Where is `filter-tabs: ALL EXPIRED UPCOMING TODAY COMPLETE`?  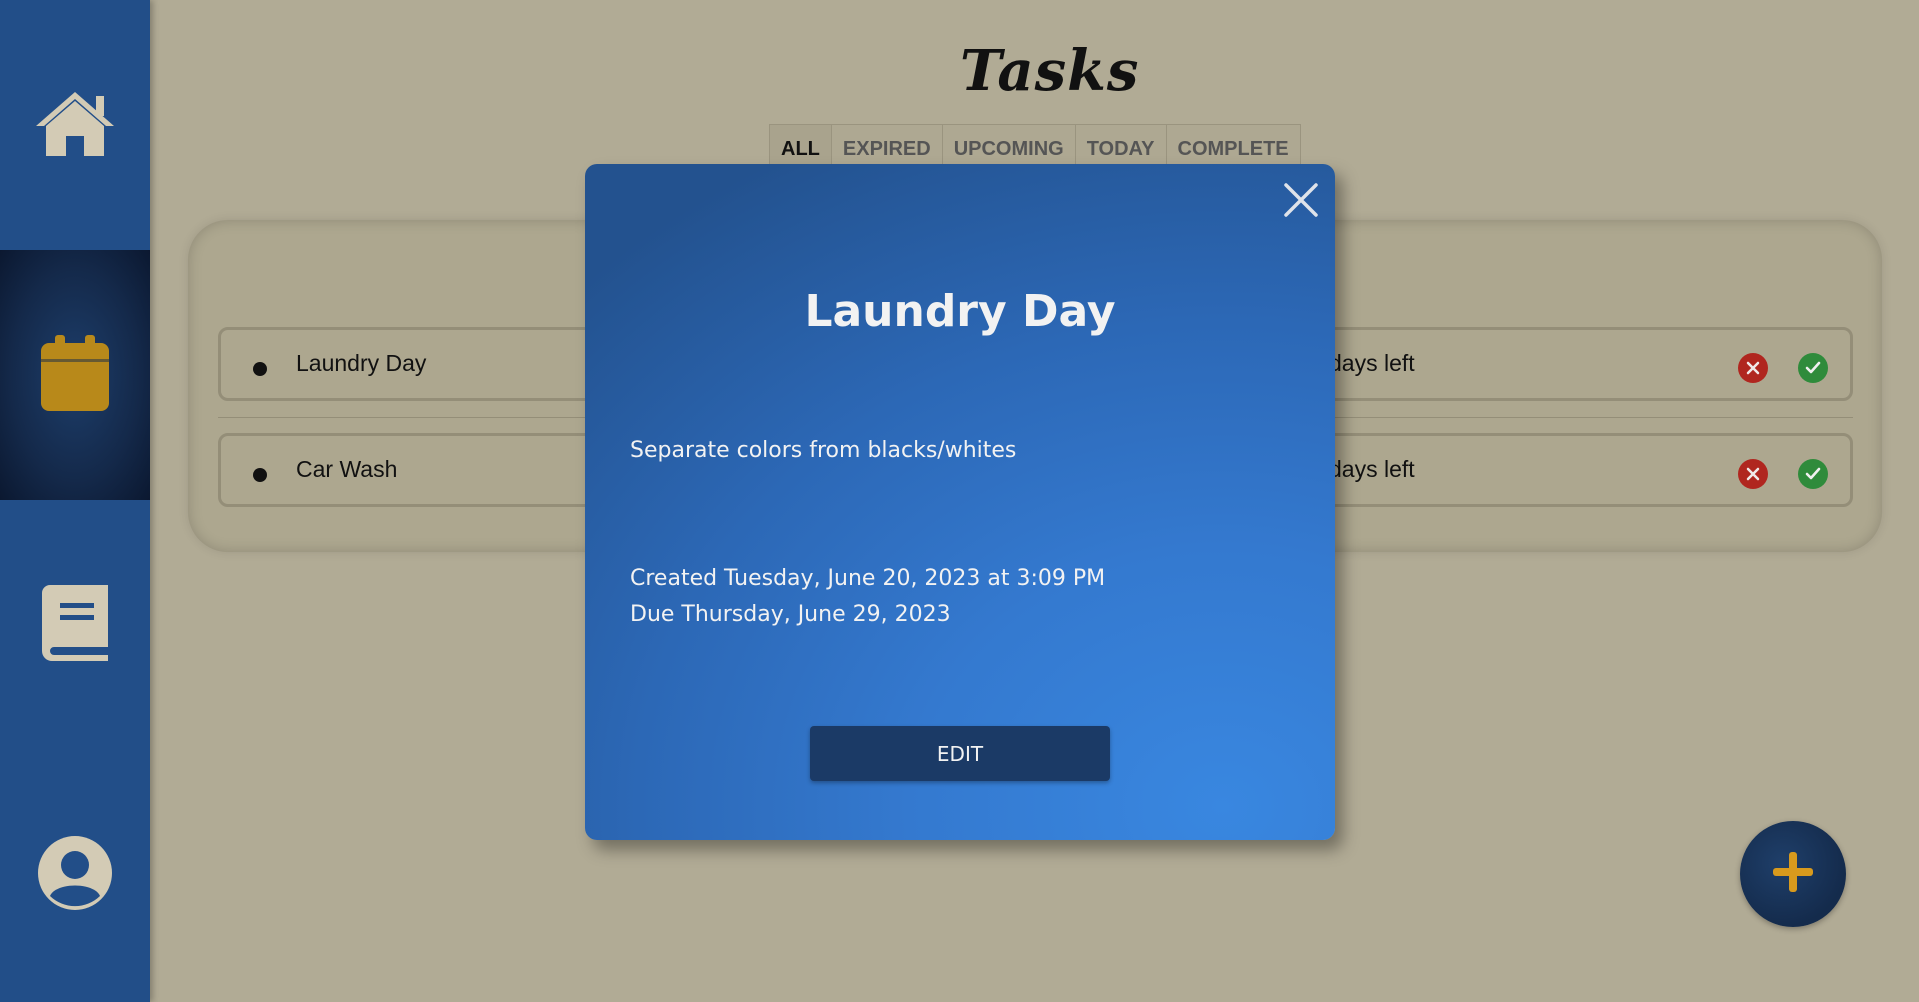 filter-tabs: ALL EXPIRED UPCOMING TODAY COMPLETE is located at coordinates (1035, 146).